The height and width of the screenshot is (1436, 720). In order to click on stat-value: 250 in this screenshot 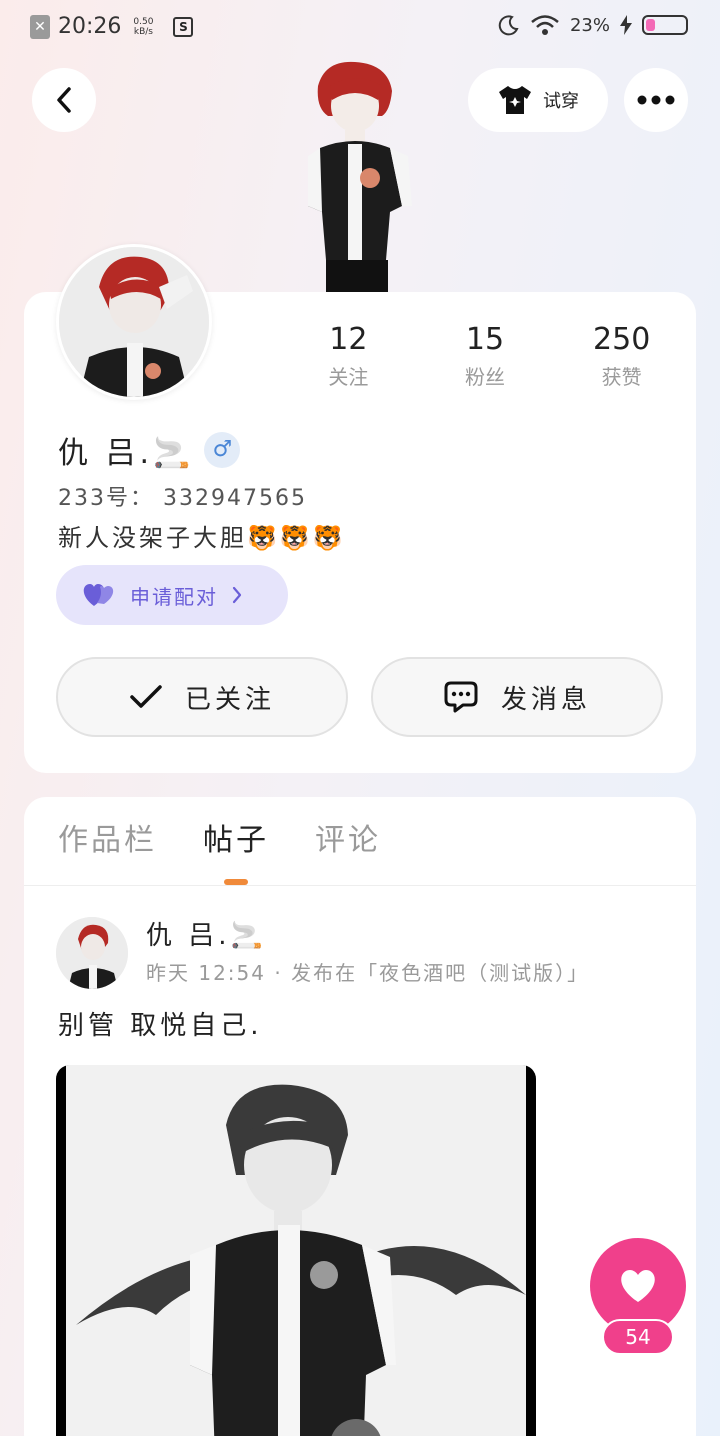, I will do `click(622, 339)`.